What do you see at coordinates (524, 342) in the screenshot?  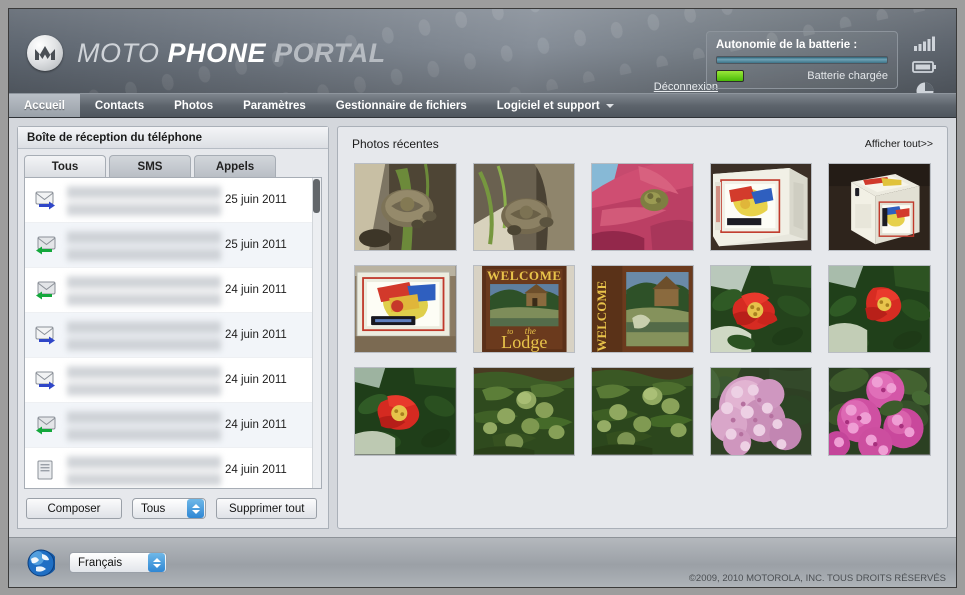 I see `svg-text: Lodge` at bounding box center [524, 342].